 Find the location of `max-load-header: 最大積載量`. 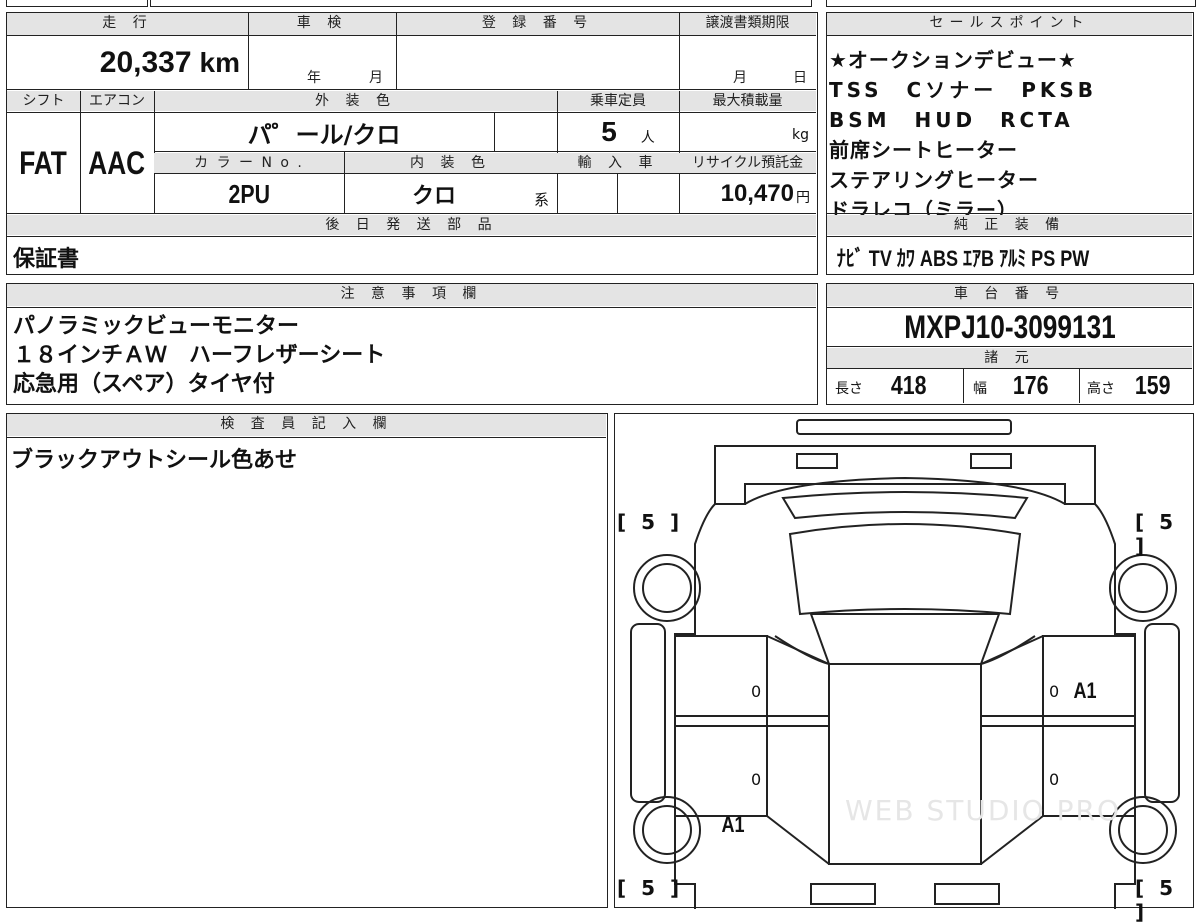

max-load-header: 最大積載量 is located at coordinates (747, 101).